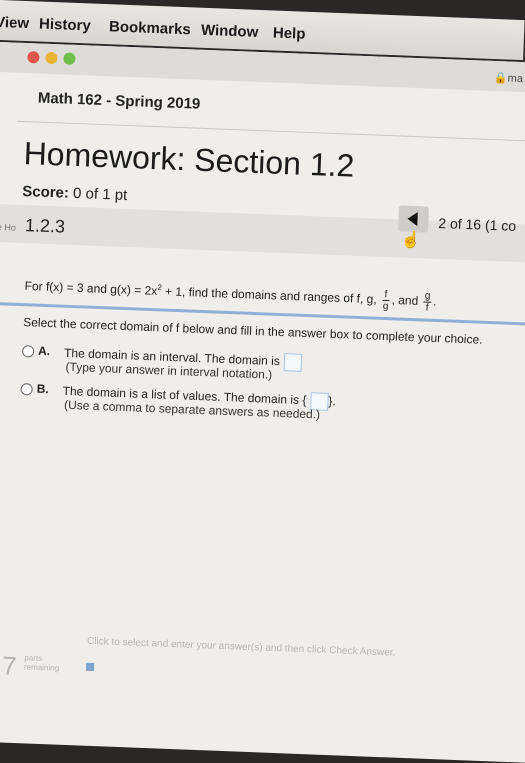  What do you see at coordinates (9, 666) in the screenshot?
I see `parts-remaining-count: 7` at bounding box center [9, 666].